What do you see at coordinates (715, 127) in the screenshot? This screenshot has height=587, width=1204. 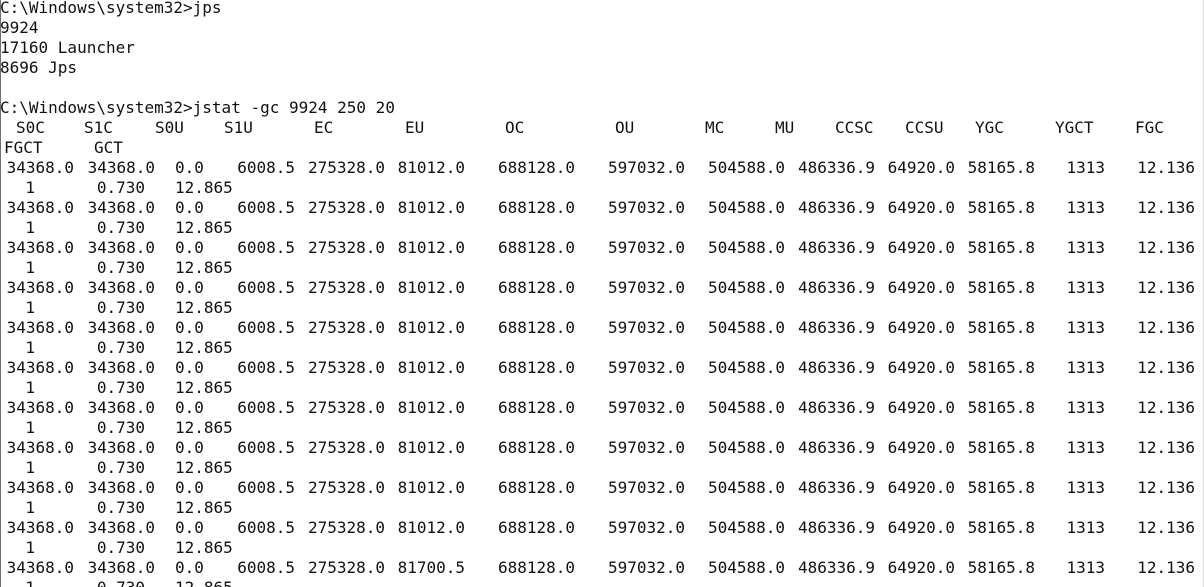 I see `header-mc: MC` at bounding box center [715, 127].